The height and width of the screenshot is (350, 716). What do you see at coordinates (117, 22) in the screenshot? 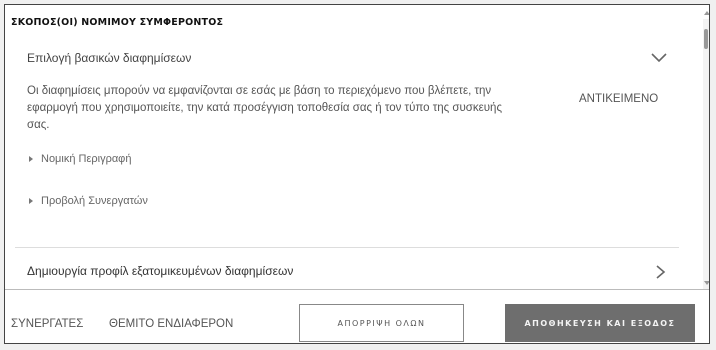
I see `section-header-title: ΣΚΟΠΟΣ(ΟΙ) ΝΟΜΙΜΟΥ ΣΥΜΦΕΡΟΝΤΟΣ` at bounding box center [117, 22].